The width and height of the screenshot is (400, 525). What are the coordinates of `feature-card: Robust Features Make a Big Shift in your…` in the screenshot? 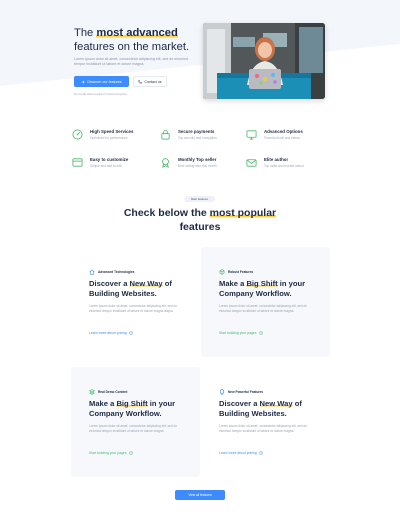 It's located at (265, 302).